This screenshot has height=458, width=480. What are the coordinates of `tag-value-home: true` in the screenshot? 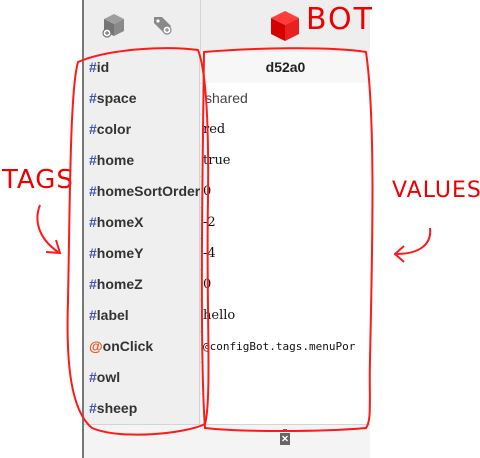 It's located at (285, 160).